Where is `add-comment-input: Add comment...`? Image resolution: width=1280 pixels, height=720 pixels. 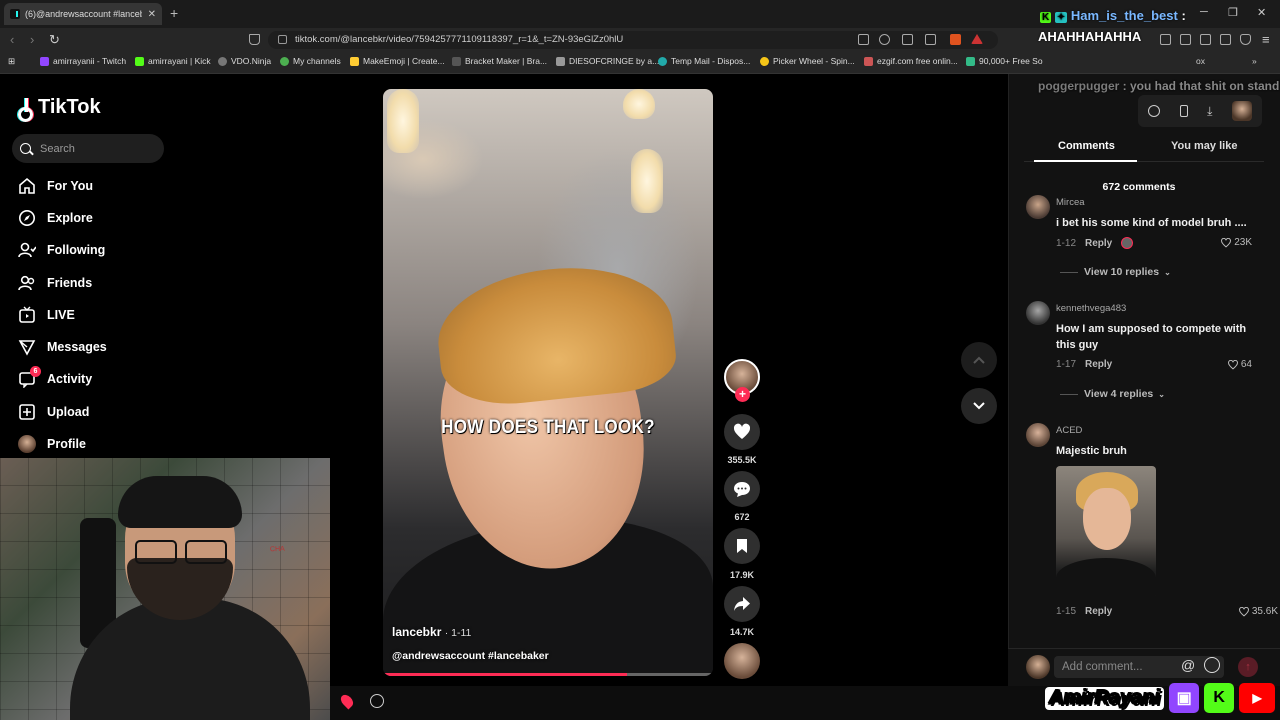 add-comment-input: Add comment... is located at coordinates (1139, 667).